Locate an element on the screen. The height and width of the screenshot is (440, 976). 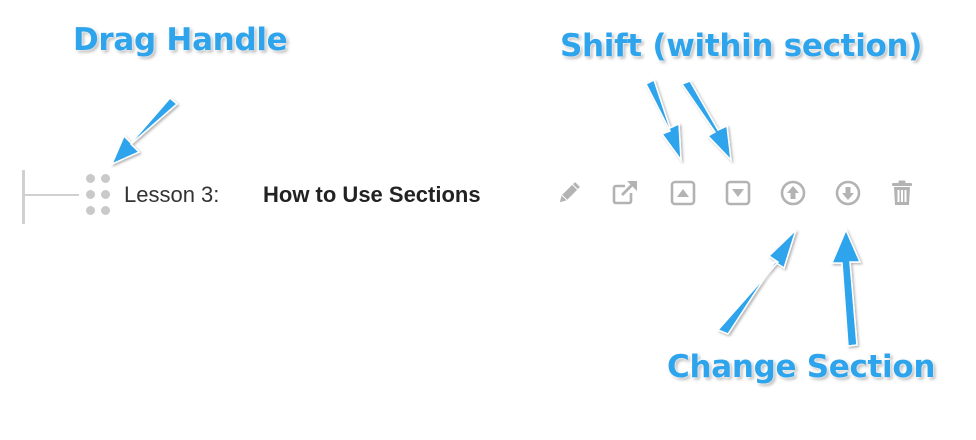
previous-section-button is located at coordinates (793, 193).